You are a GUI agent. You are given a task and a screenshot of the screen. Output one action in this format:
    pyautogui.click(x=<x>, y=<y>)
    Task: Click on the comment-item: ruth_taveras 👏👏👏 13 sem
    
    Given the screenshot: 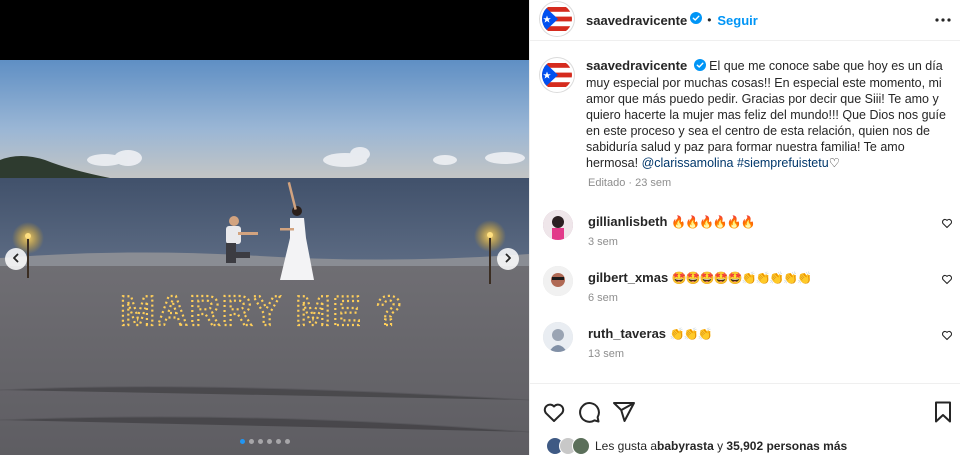 What is the action you would take?
    pyautogui.click(x=745, y=350)
    